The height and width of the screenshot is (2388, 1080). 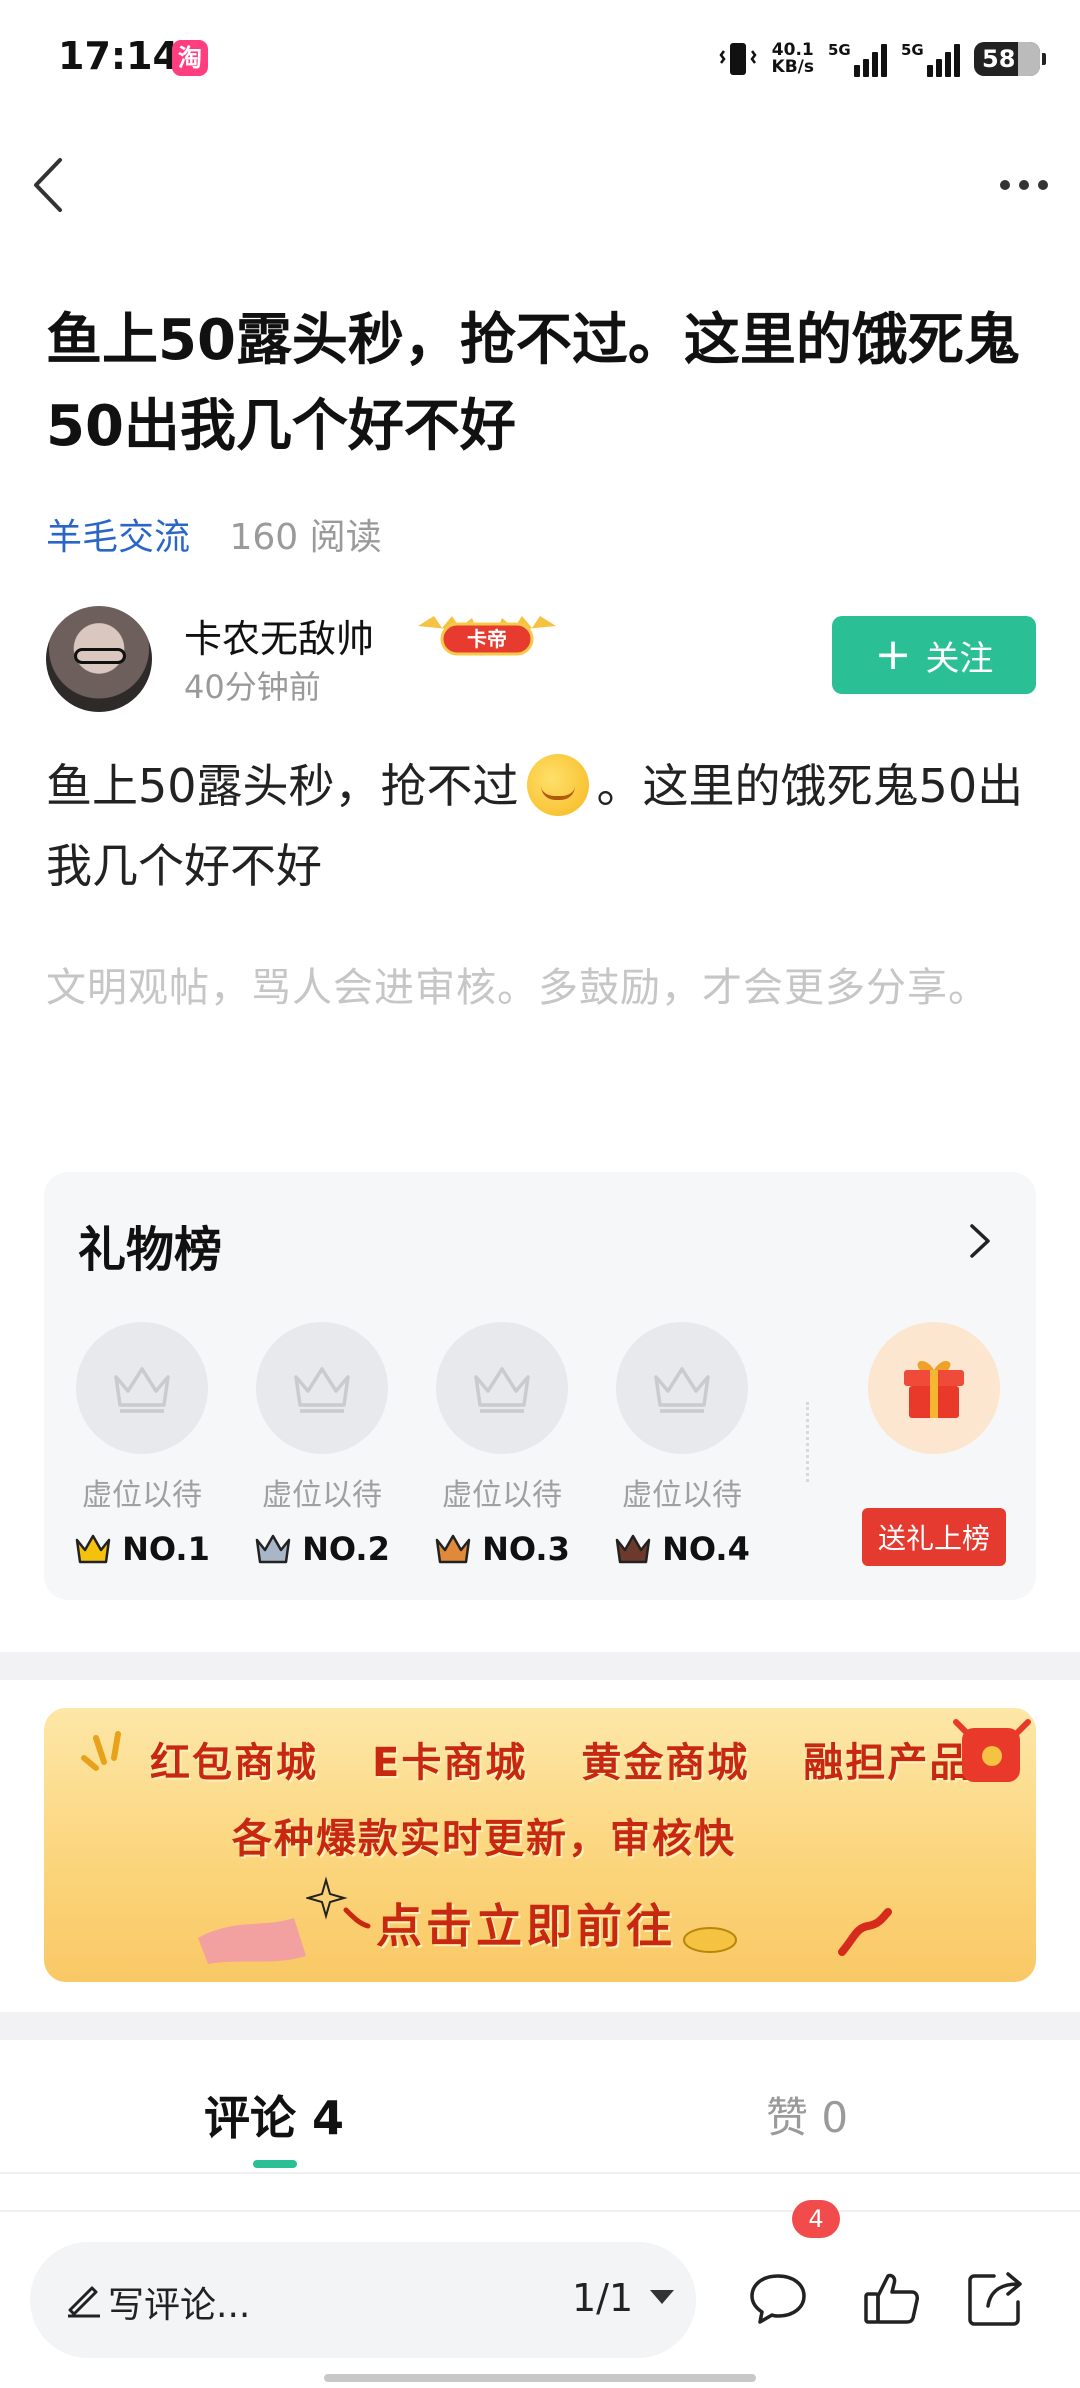 I want to click on rank-text: NO.1, so click(x=166, y=1549).